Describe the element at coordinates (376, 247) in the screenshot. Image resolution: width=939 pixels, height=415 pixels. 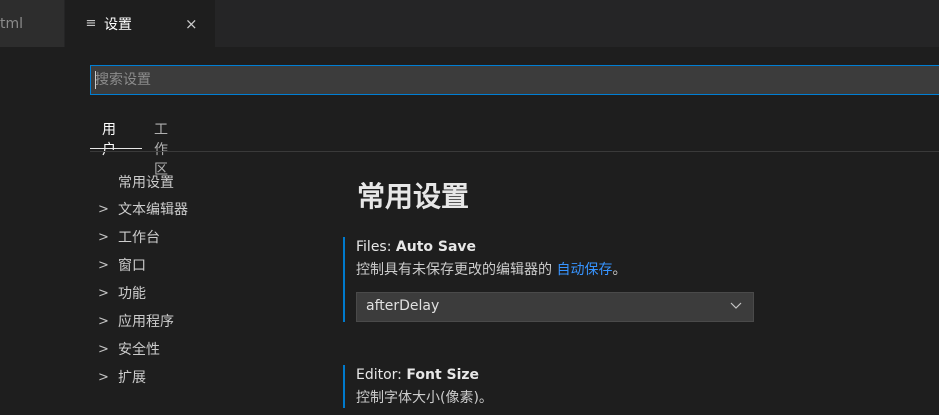
I see `setting-category: Files:` at that location.